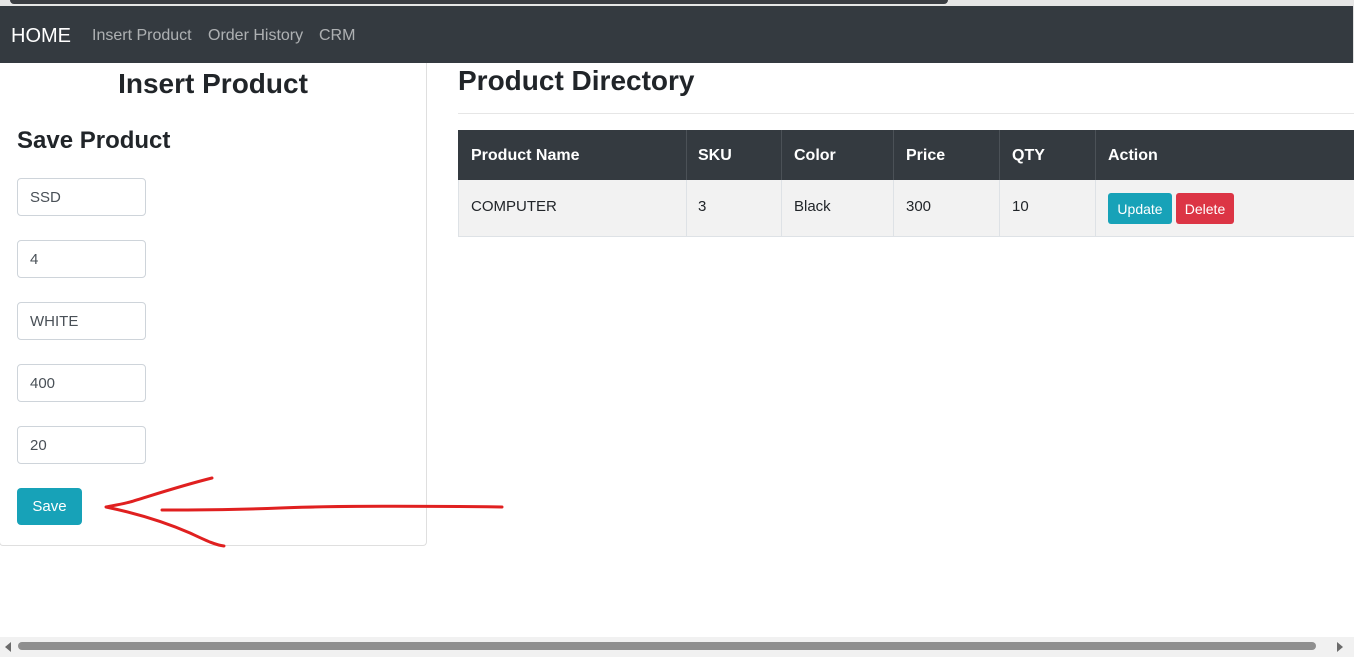 The width and height of the screenshot is (1354, 657). I want to click on nav-crm-link: CRM, so click(337, 36).